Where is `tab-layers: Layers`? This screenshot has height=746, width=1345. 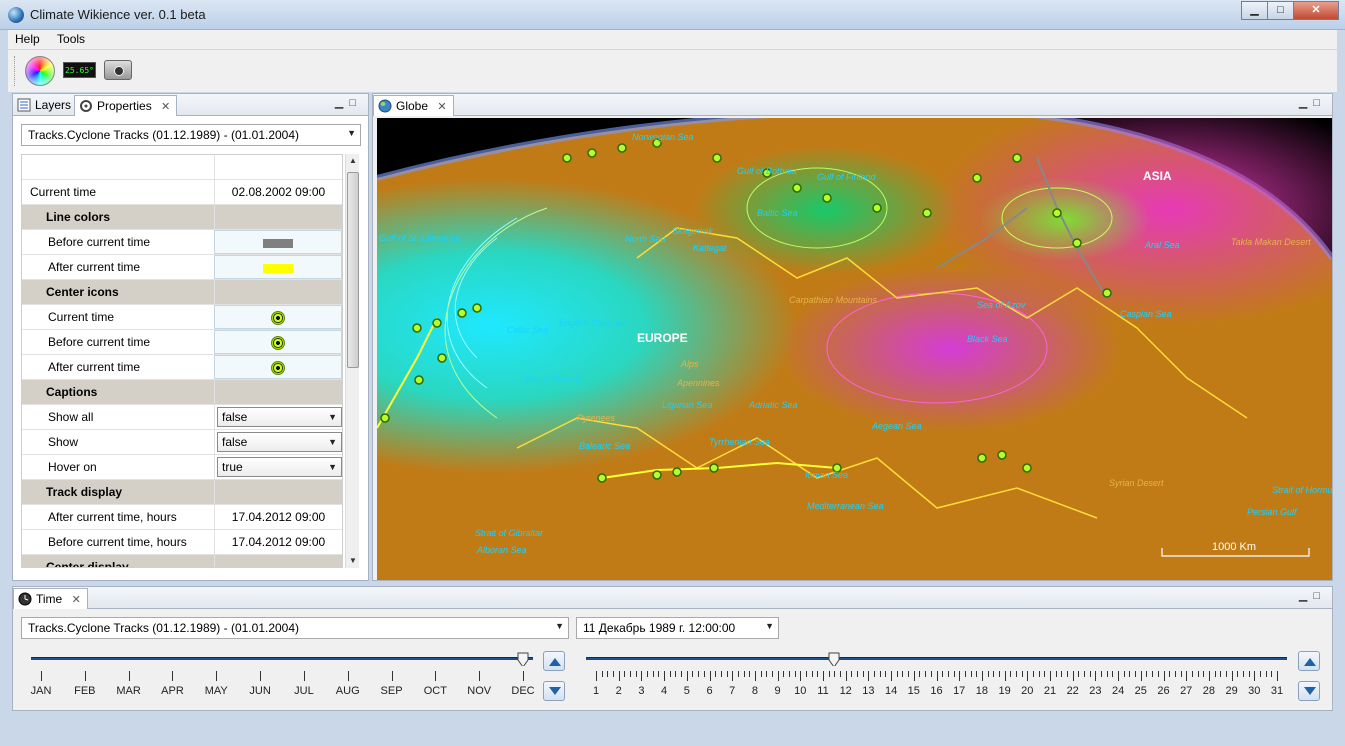
tab-layers: Layers is located at coordinates (45, 105).